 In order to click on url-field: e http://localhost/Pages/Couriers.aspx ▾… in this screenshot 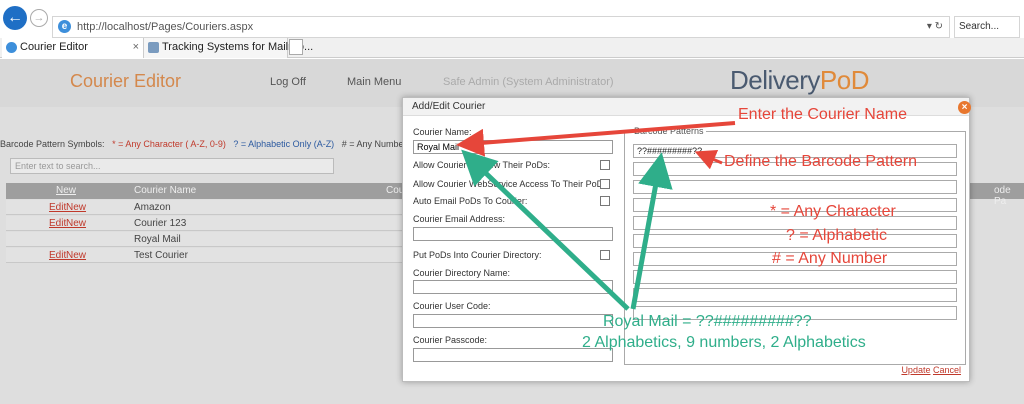, I will do `click(501, 27)`.